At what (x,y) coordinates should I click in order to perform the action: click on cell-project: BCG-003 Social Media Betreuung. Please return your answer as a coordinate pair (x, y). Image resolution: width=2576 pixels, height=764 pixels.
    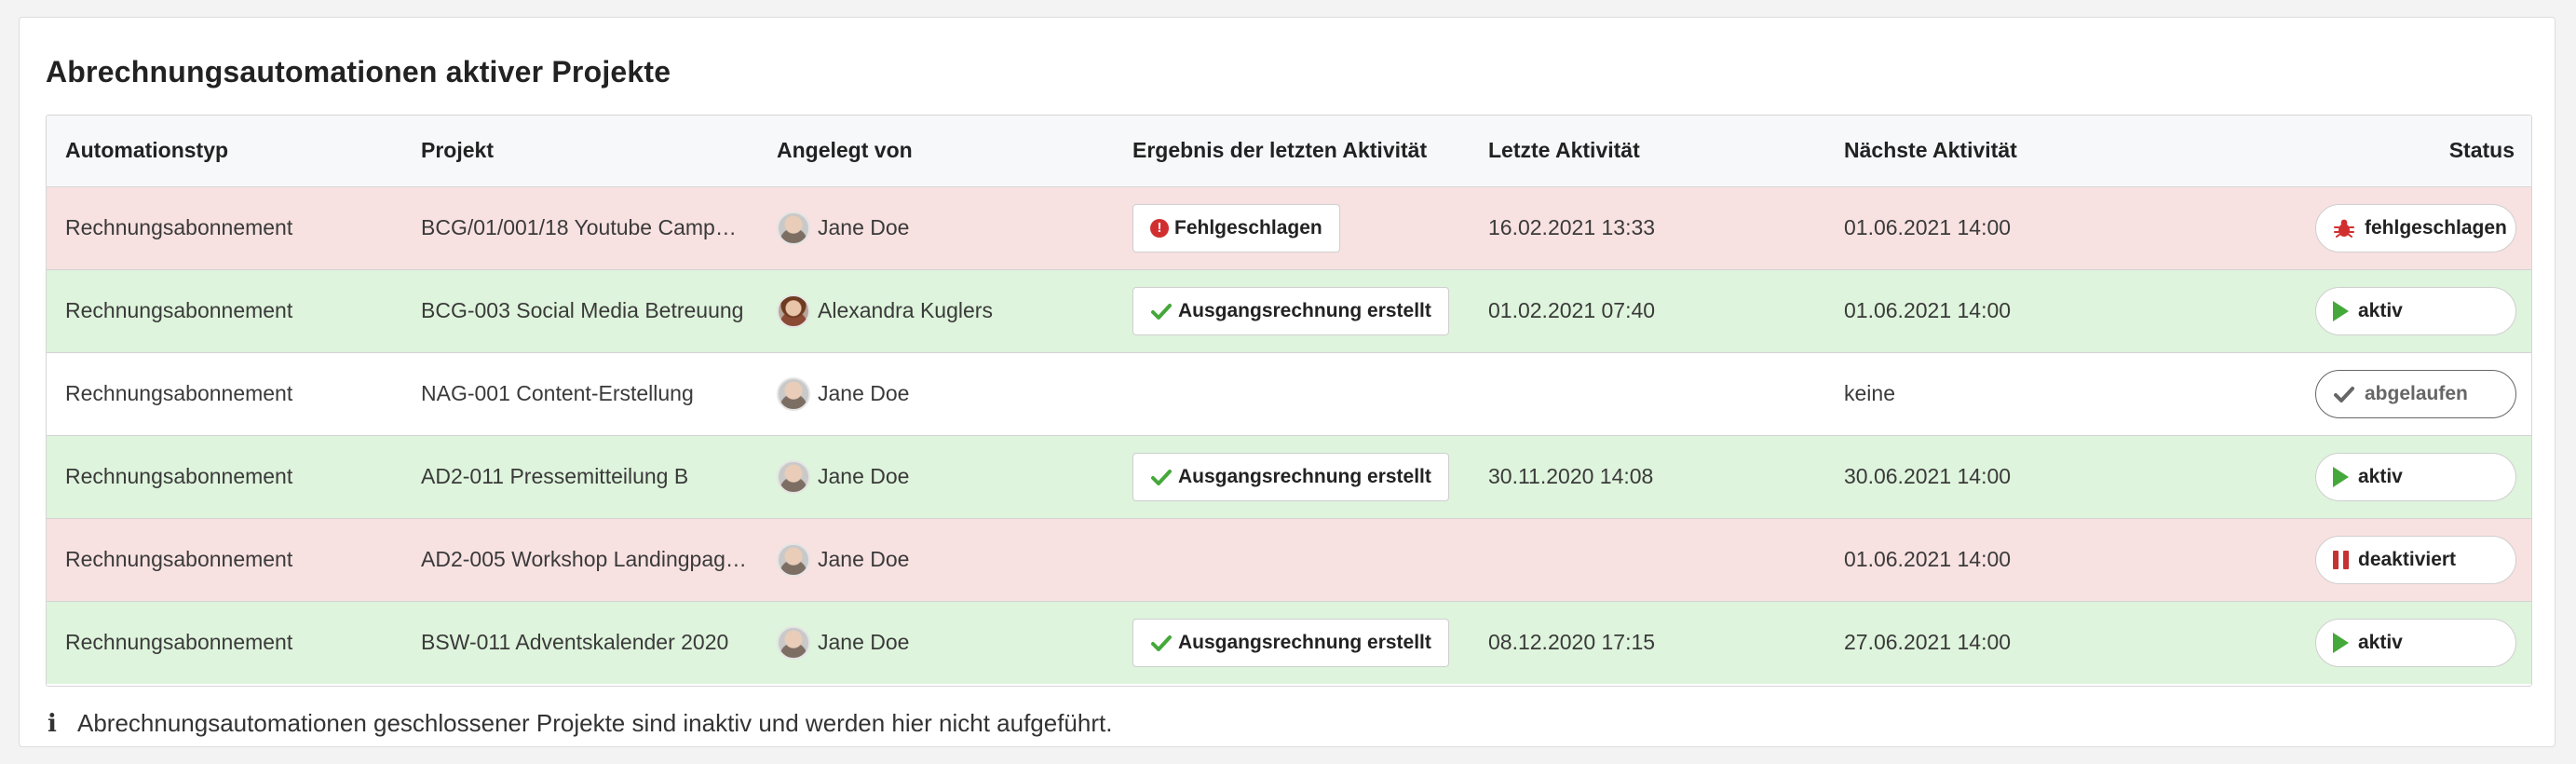
    Looking at the image, I should click on (580, 311).